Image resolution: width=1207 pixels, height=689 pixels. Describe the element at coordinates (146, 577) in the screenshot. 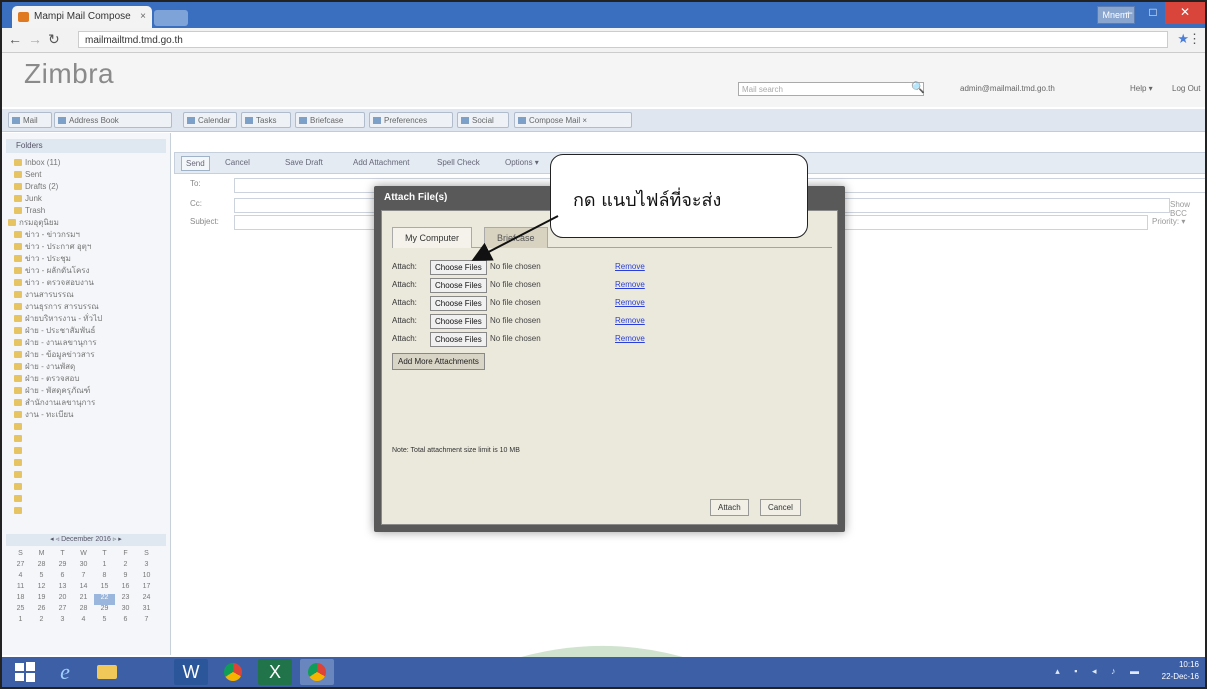

I see `calendar-day: 10` at that location.